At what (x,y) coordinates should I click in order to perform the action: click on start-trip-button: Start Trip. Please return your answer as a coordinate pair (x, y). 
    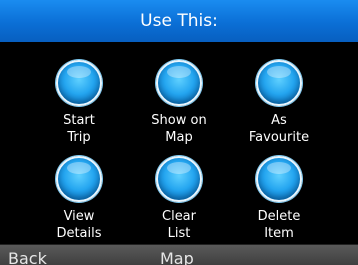
    Looking at the image, I should click on (79, 98).